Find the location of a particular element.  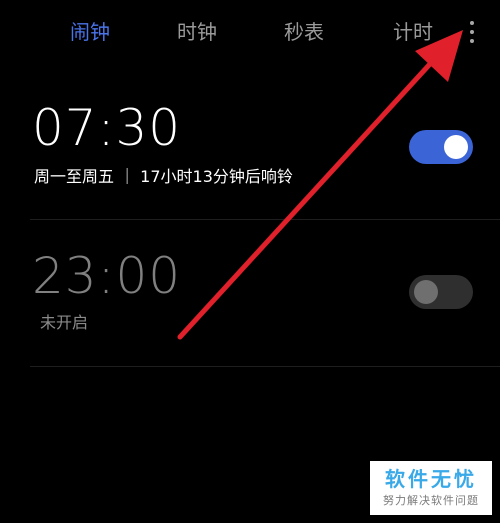

watermark-logo: 软件无忧 努力解决软件问题 is located at coordinates (431, 488).